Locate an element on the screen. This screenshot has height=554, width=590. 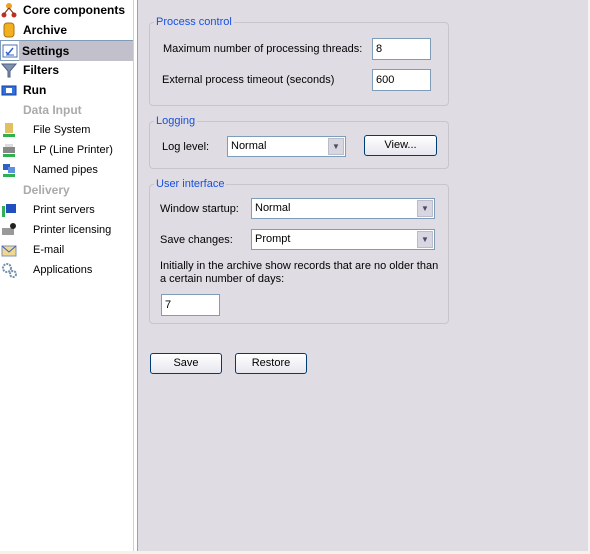
days-input is located at coordinates (190, 305).